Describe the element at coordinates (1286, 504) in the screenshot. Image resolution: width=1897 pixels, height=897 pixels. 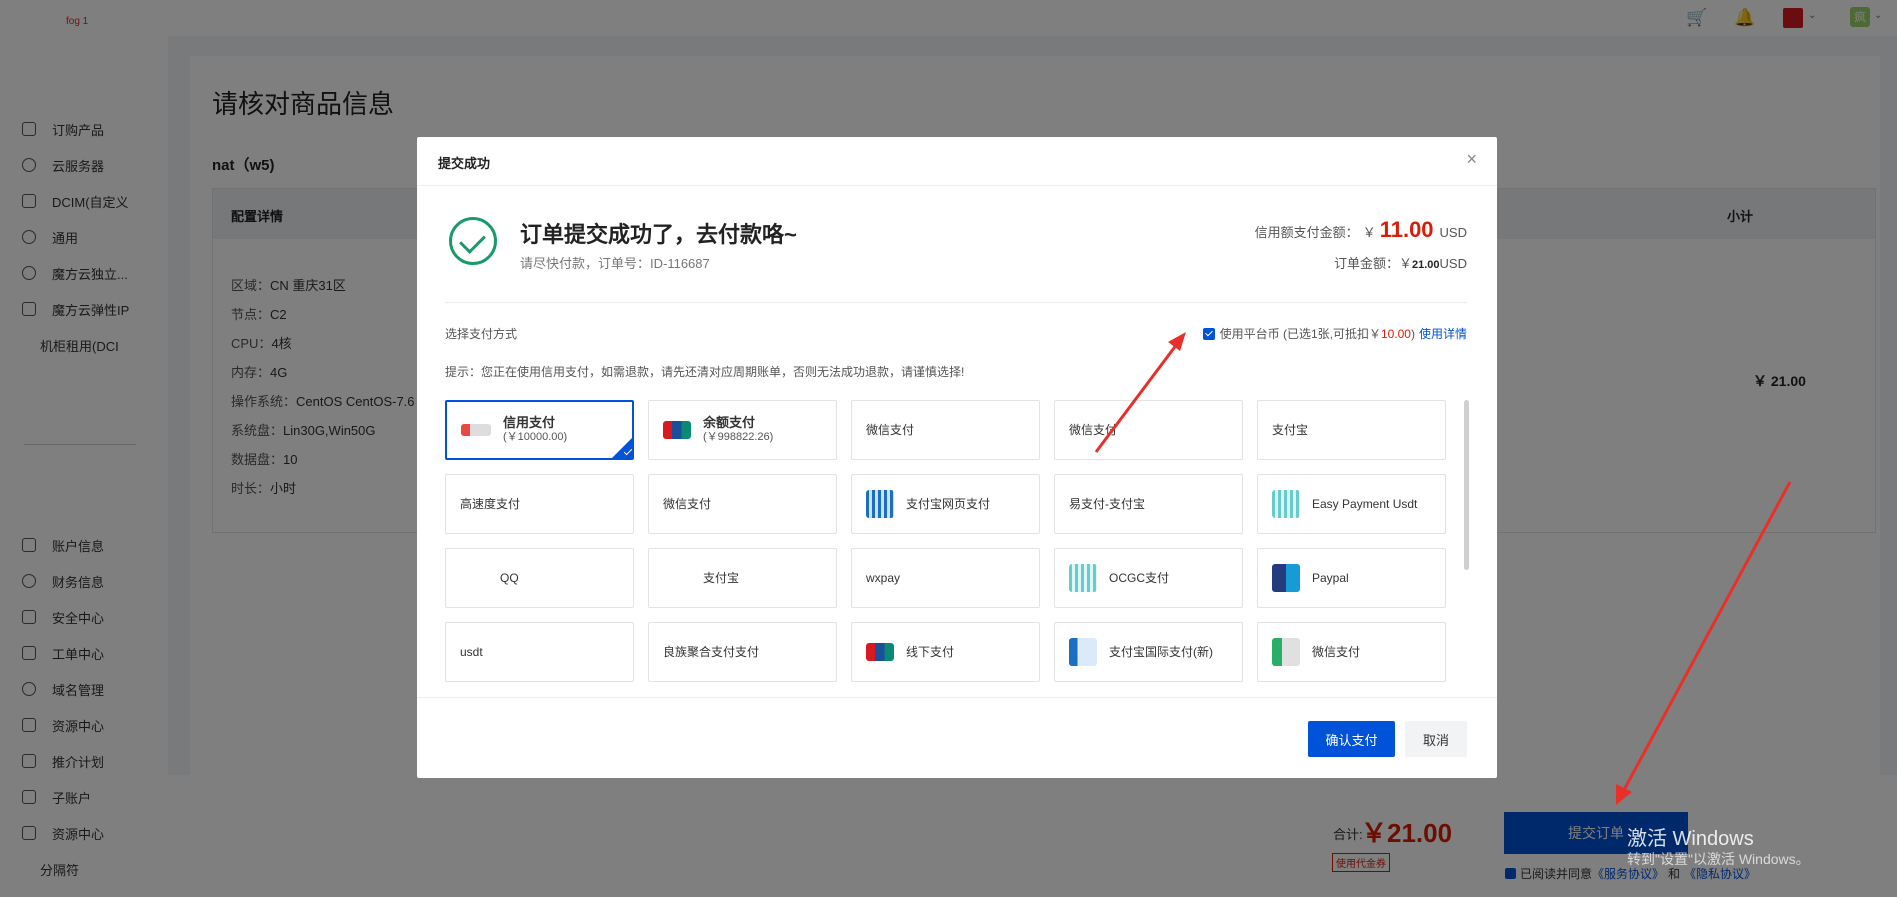
I see `easy-payment-logo` at that location.